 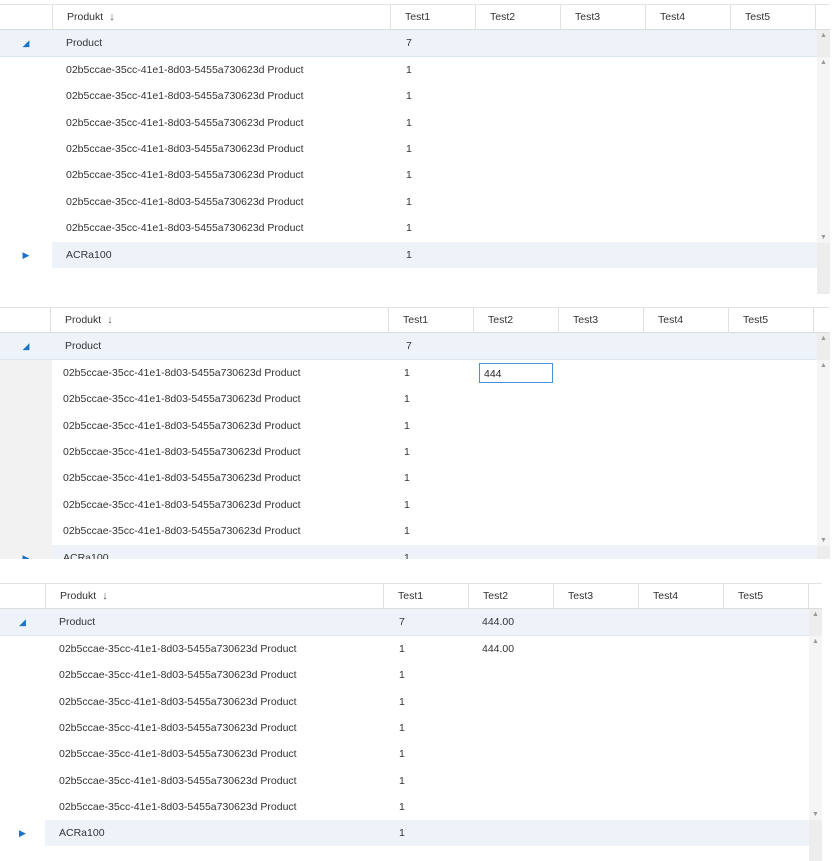 I want to click on header-spacer, so click(x=23, y=596).